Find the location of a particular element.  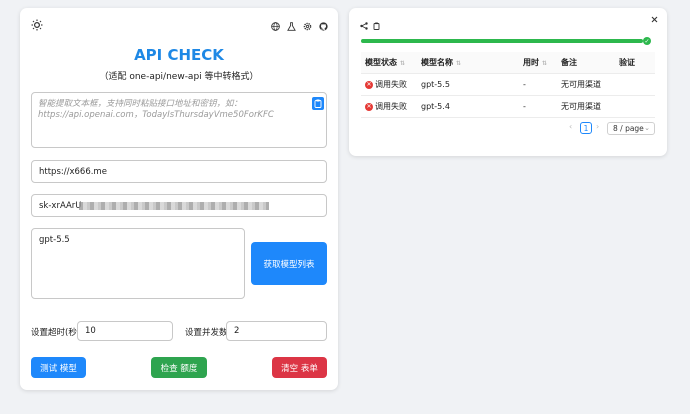

current-page-button: 1 is located at coordinates (586, 128).